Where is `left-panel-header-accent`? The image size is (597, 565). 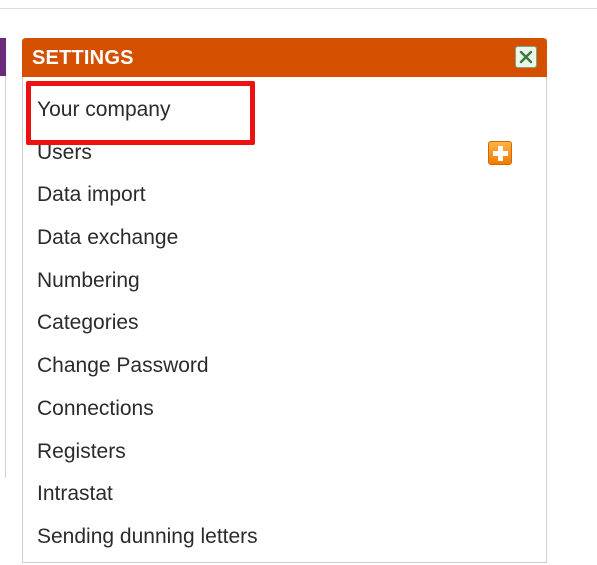 left-panel-header-accent is located at coordinates (3, 57).